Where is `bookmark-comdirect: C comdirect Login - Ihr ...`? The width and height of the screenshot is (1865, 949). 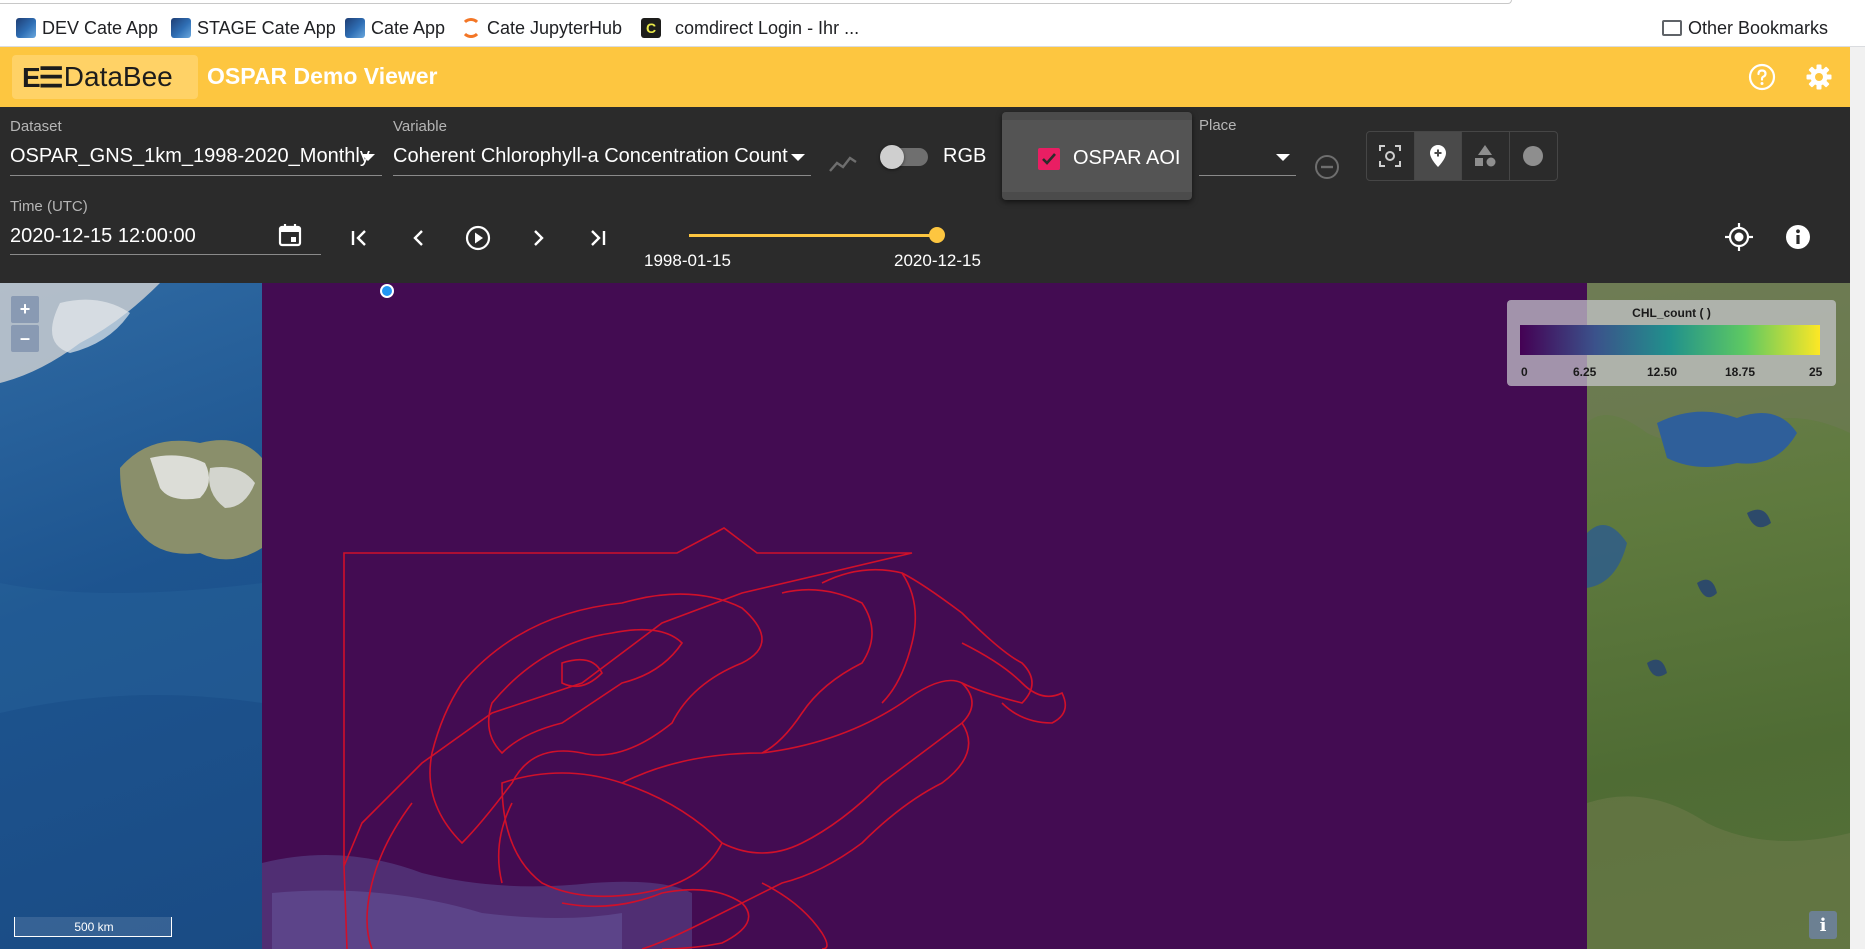
bookmark-comdirect: C comdirect Login - Ihr ... is located at coordinates (750, 28).